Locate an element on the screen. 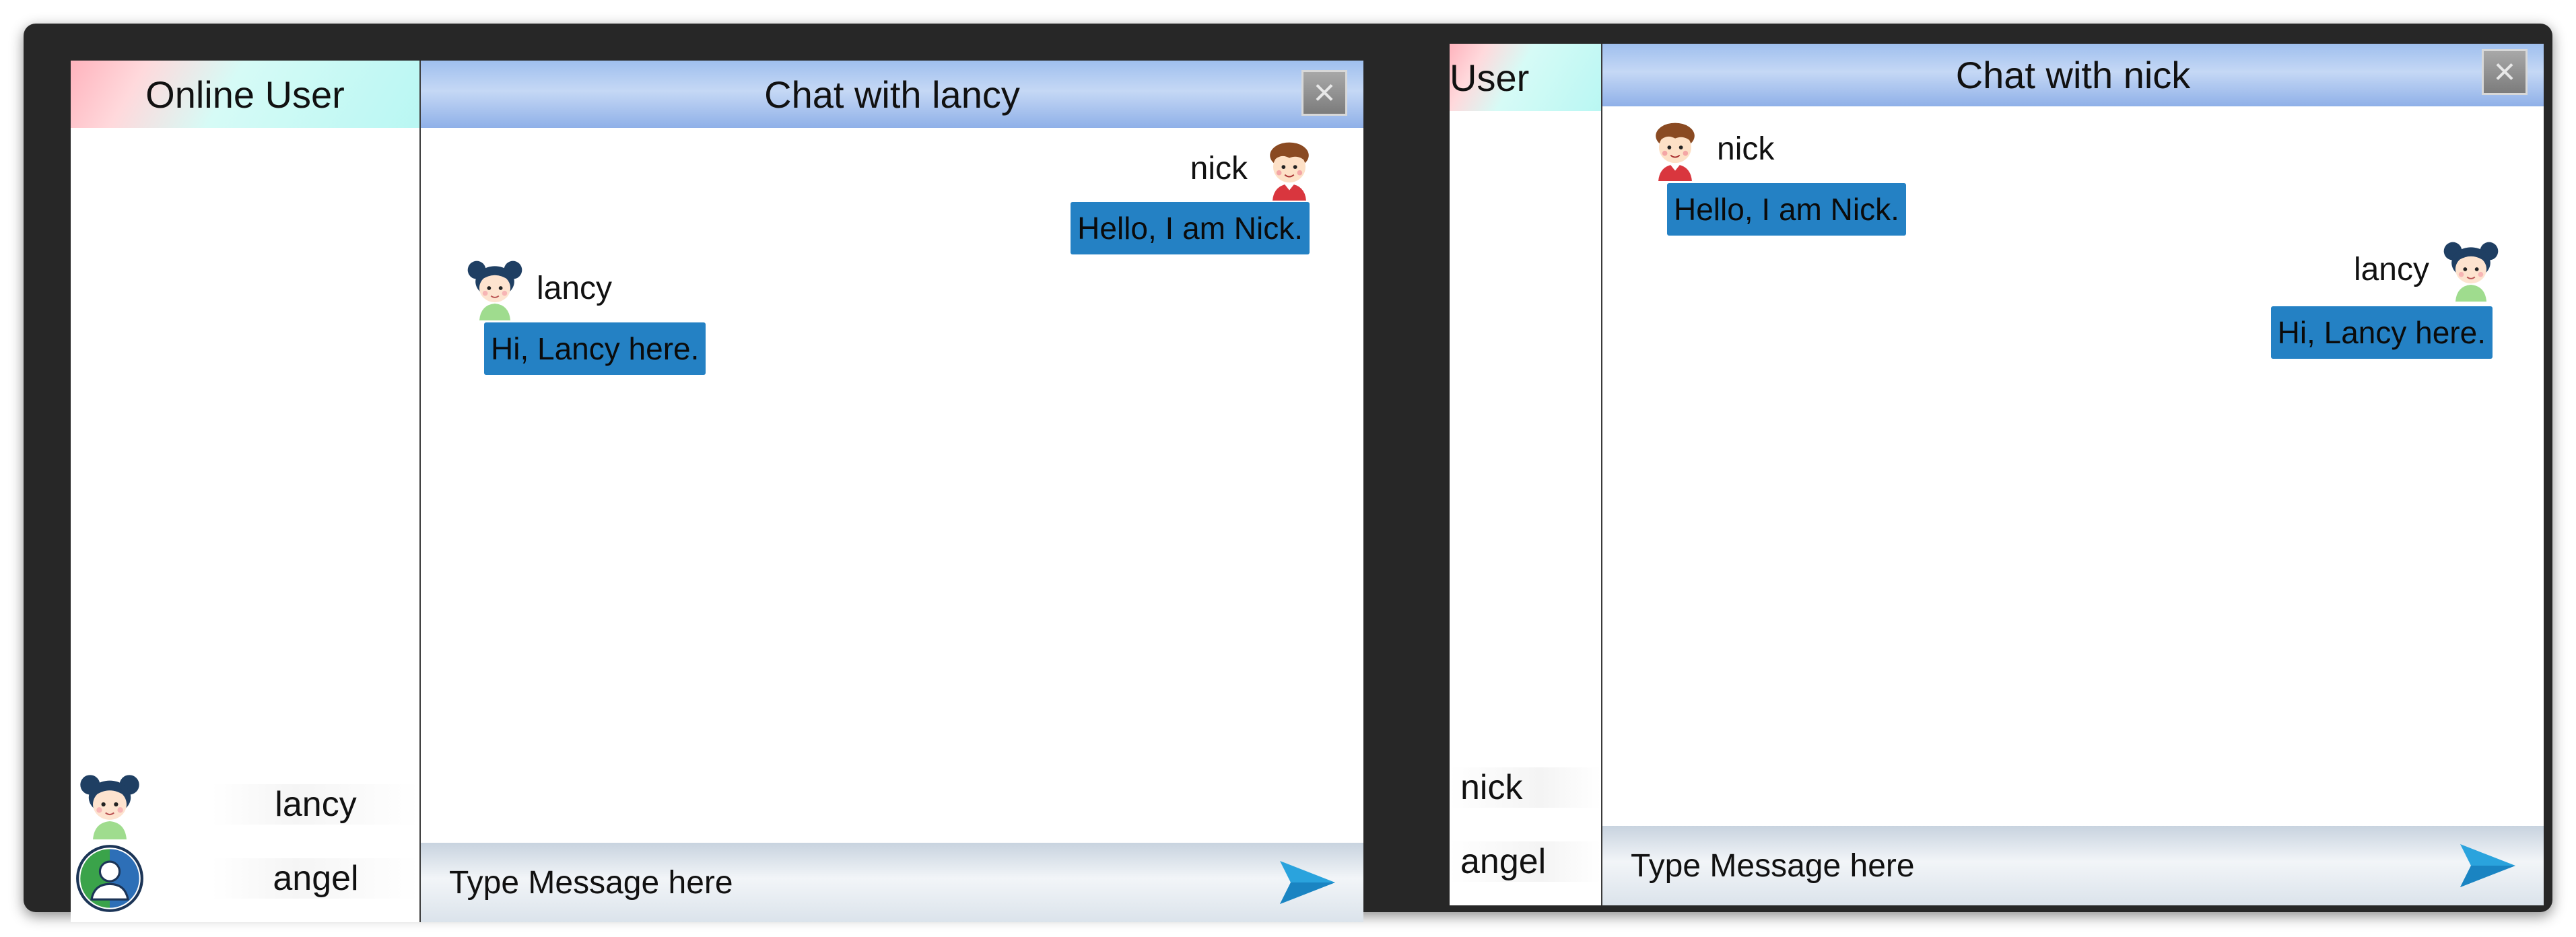 This screenshot has width=2576, height=937. user-name: lancy is located at coordinates (315, 804).